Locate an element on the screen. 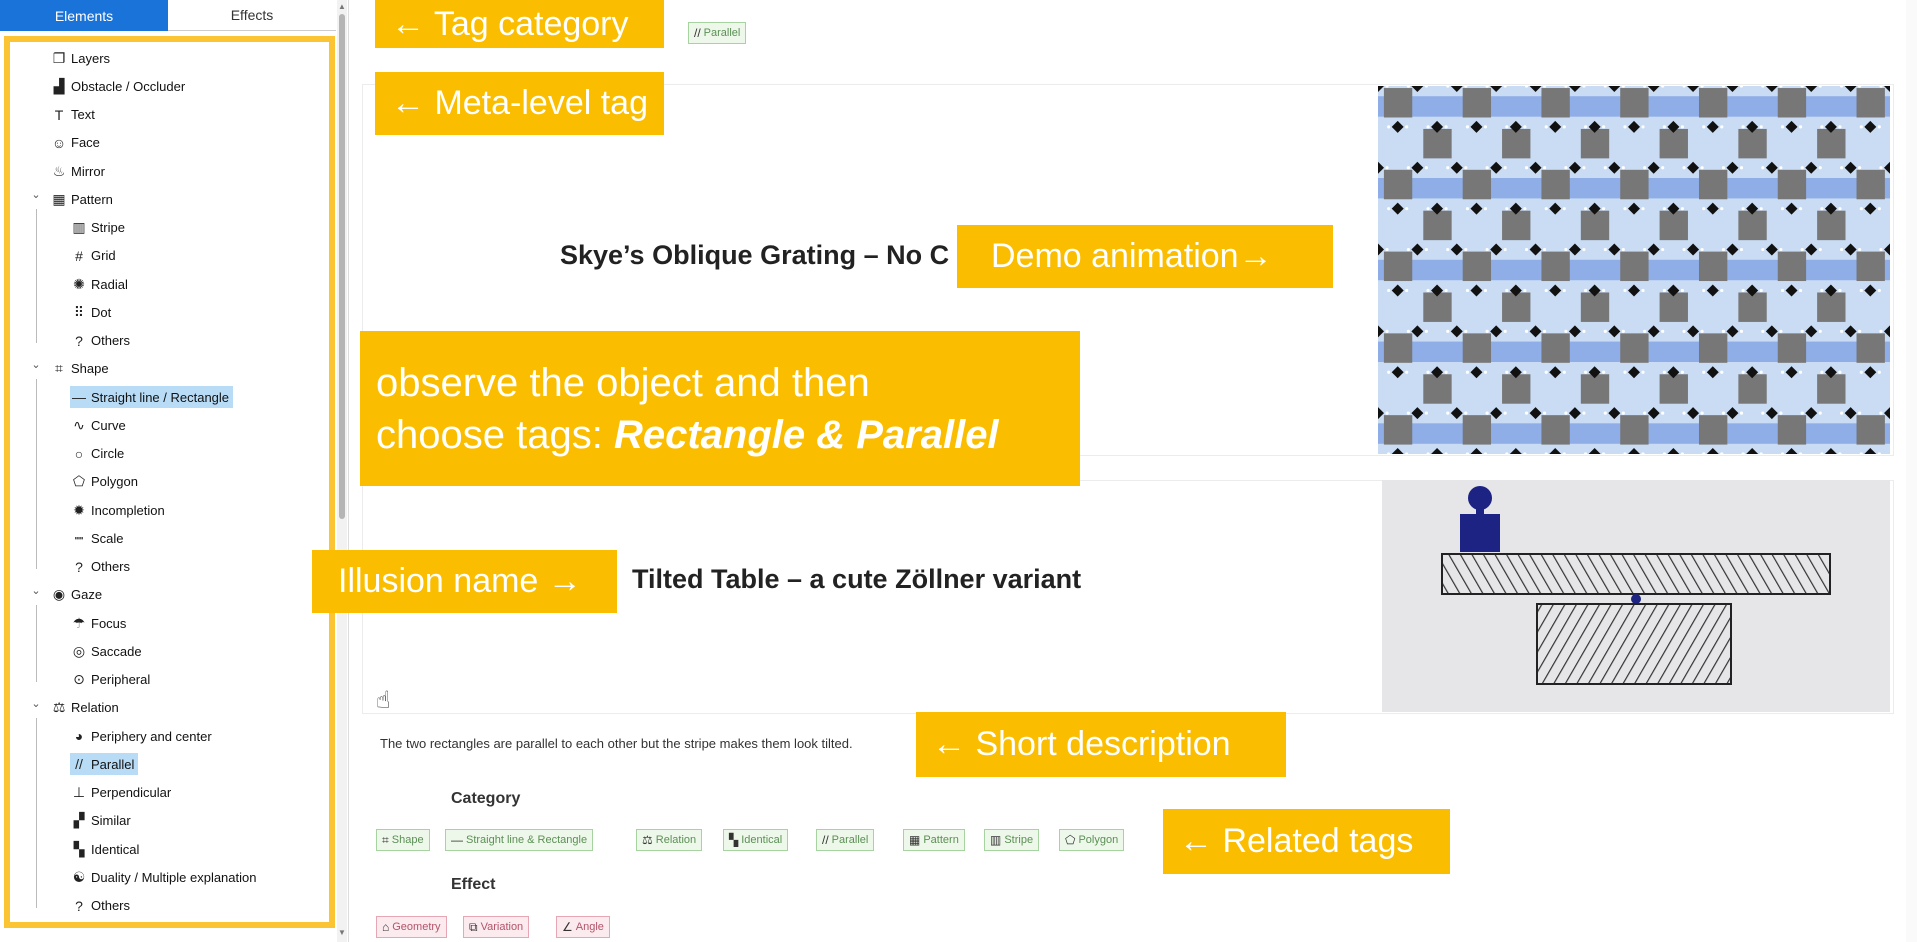 The height and width of the screenshot is (942, 1917). top-tag-parallel: // Parallel is located at coordinates (717, 33).